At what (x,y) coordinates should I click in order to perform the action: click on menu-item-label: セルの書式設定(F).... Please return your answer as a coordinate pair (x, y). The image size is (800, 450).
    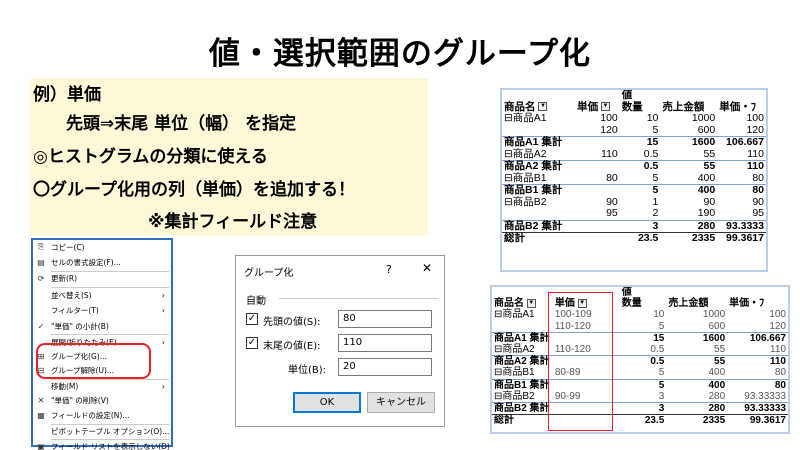
    Looking at the image, I should click on (86, 262).